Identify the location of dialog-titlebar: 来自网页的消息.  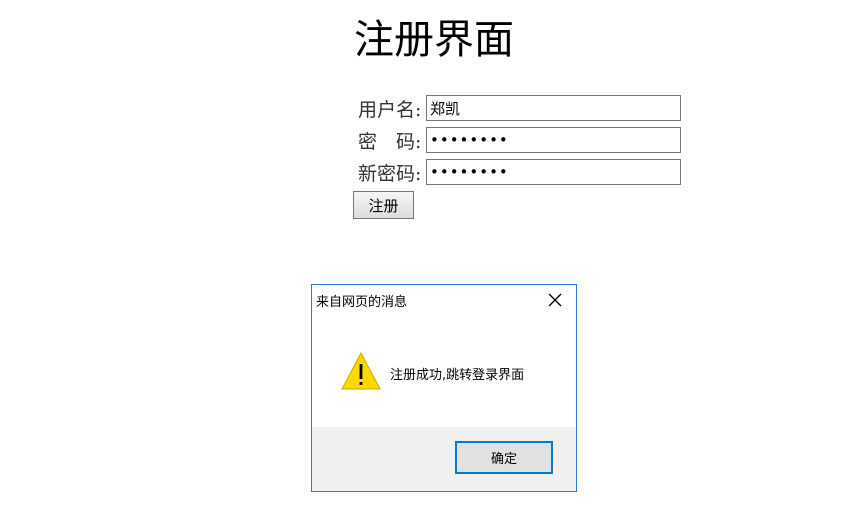
(444, 300).